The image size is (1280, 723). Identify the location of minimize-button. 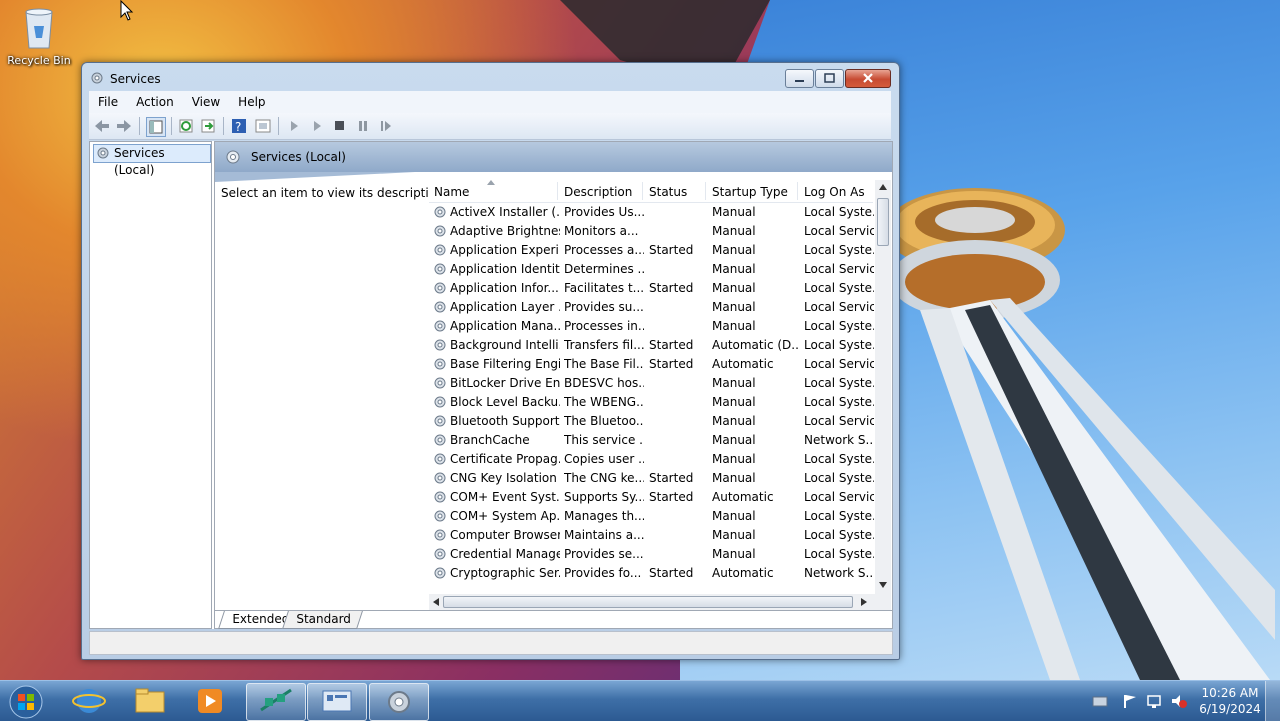
(799, 78).